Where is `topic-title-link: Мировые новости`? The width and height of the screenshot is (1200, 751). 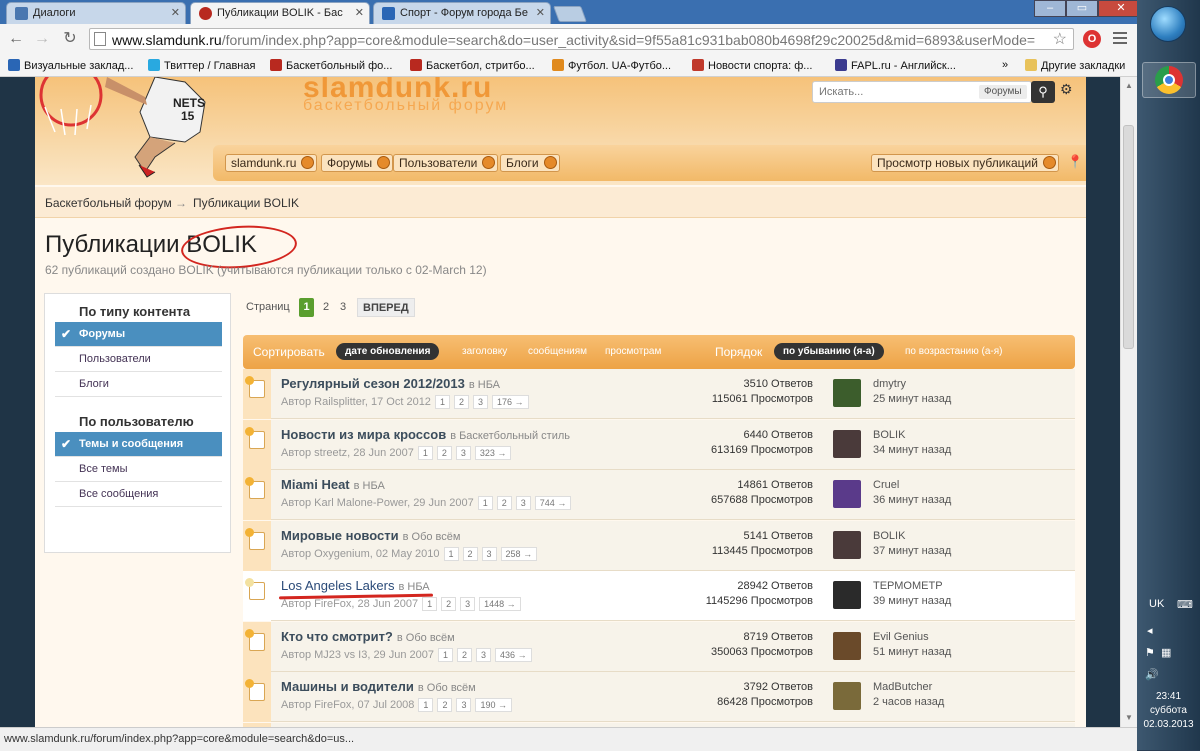 topic-title-link: Мировые новости is located at coordinates (340, 535).